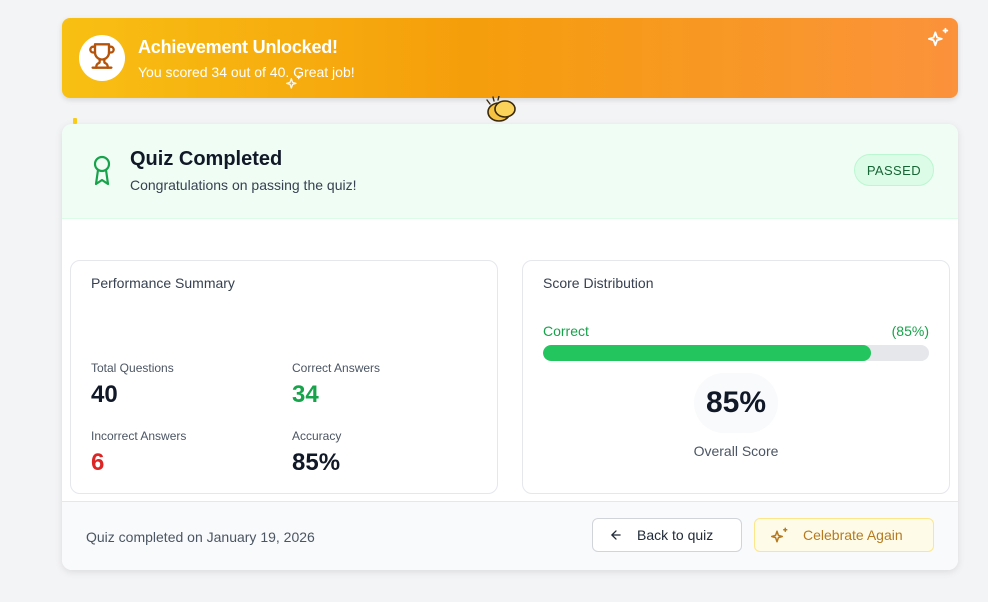 This screenshot has width=988, height=602. Describe the element at coordinates (104, 394) in the screenshot. I see `stat-value-total-questions: 40` at that location.